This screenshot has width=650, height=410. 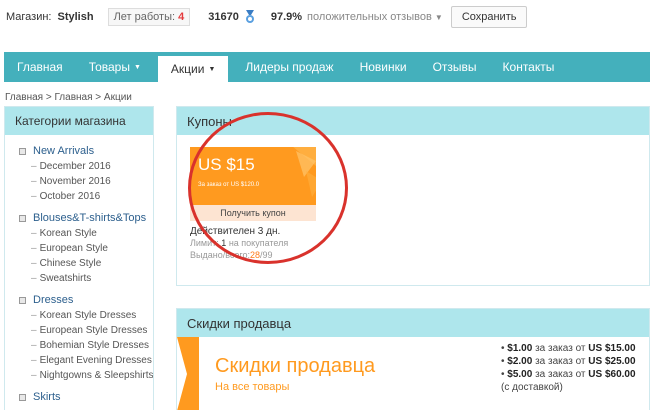 I want to click on subcategory-item: – Korean Style Dresses, so click(x=79, y=315).